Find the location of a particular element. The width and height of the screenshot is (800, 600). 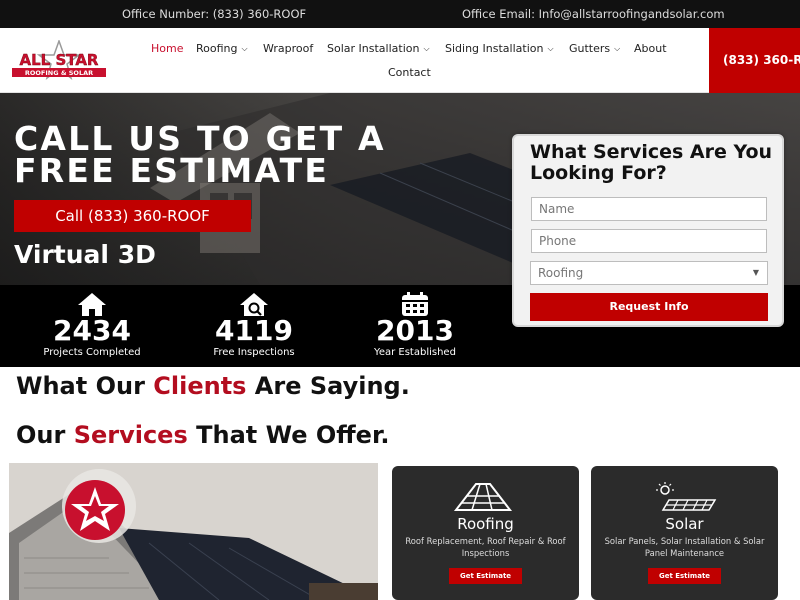

logo-text: ALL STAR is located at coordinates (59, 60).